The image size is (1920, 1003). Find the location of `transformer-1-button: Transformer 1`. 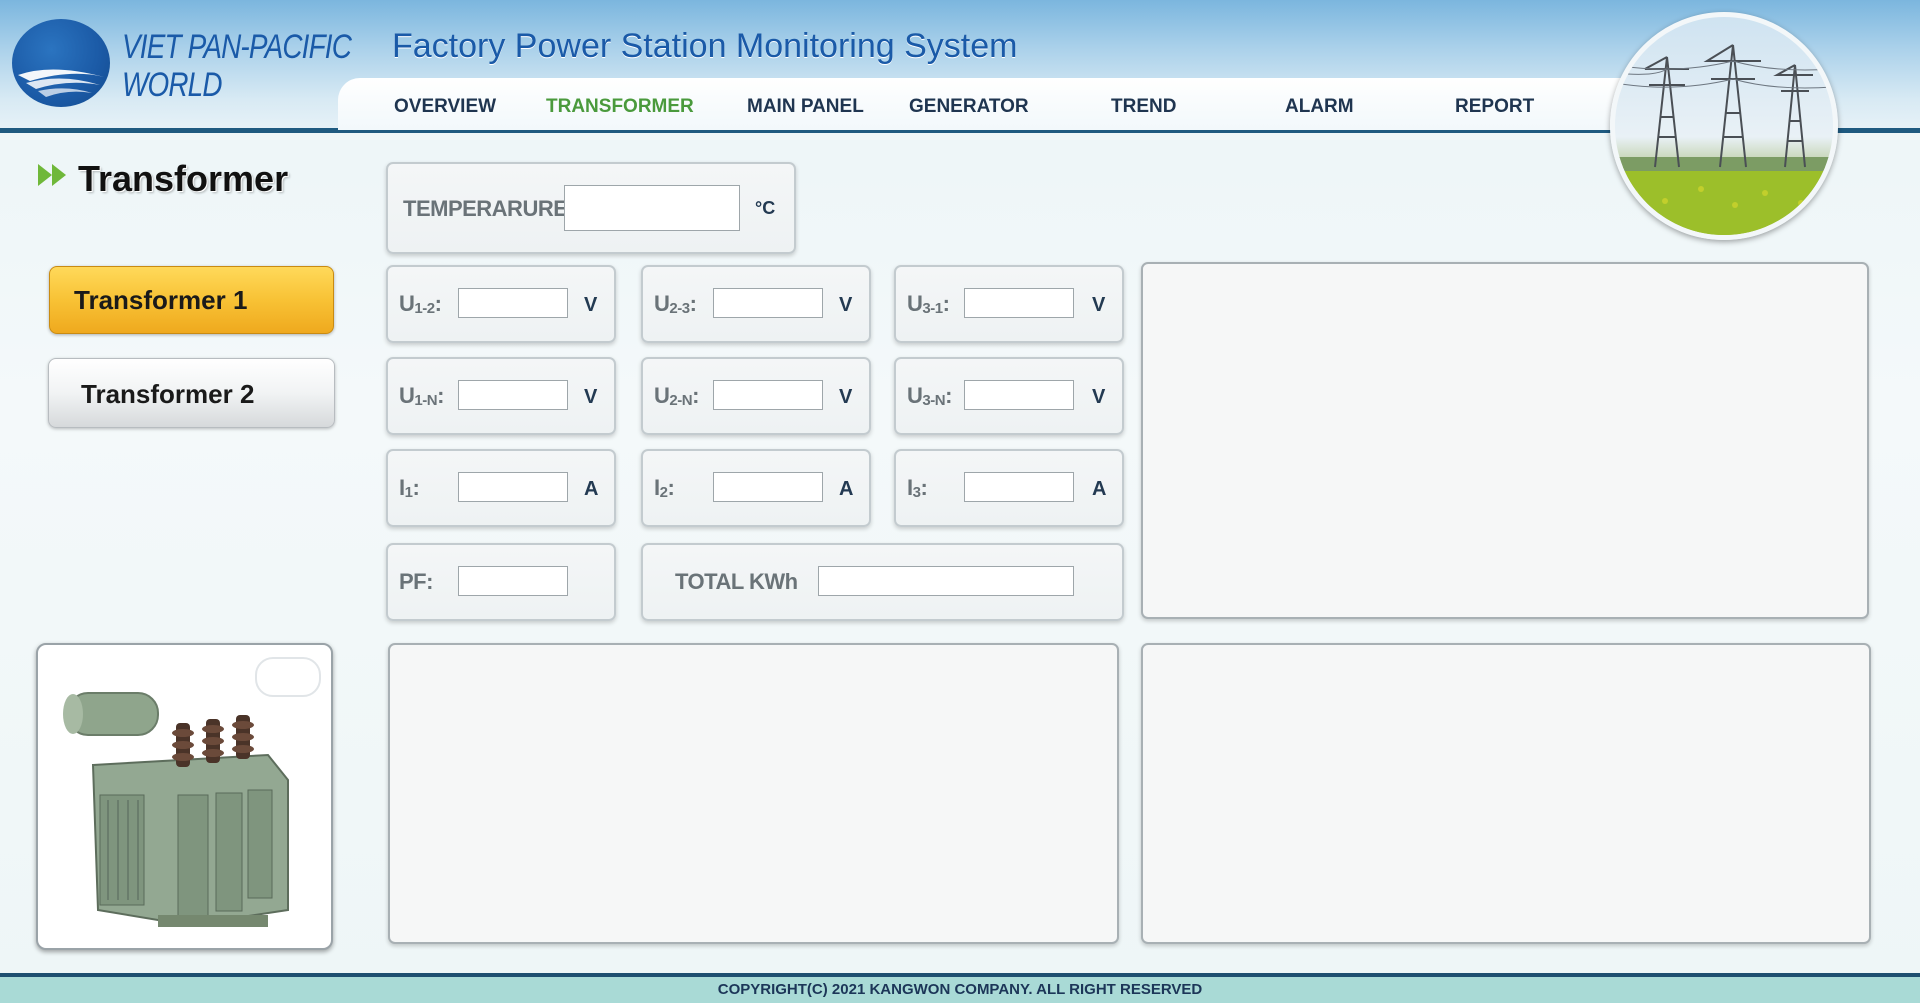

transformer-1-button: Transformer 1 is located at coordinates (191, 300).